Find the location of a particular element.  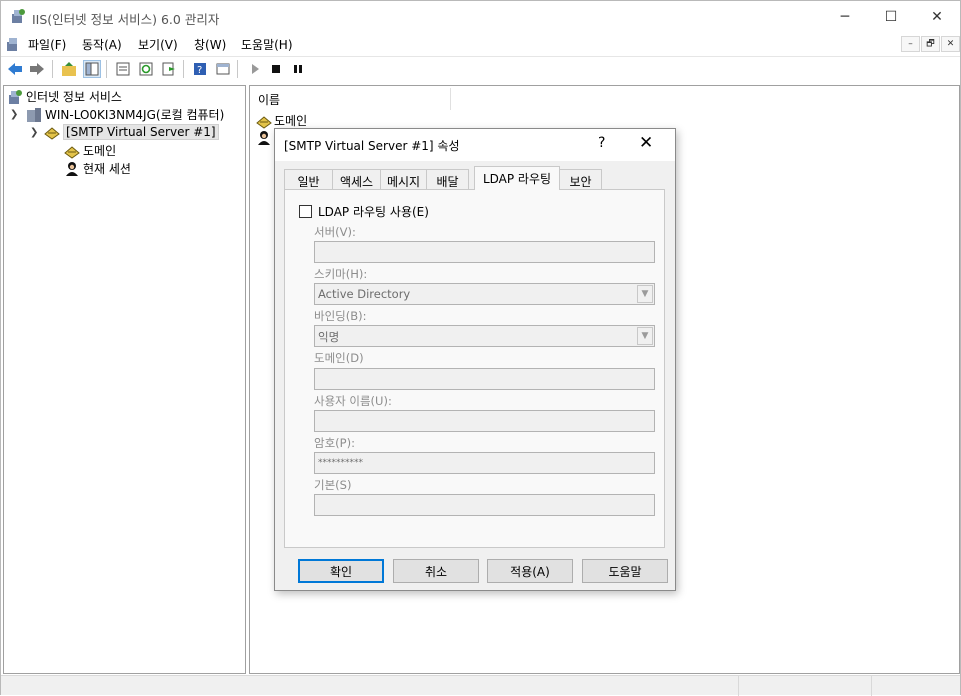

apply-button: 적용(A) is located at coordinates (530, 571).